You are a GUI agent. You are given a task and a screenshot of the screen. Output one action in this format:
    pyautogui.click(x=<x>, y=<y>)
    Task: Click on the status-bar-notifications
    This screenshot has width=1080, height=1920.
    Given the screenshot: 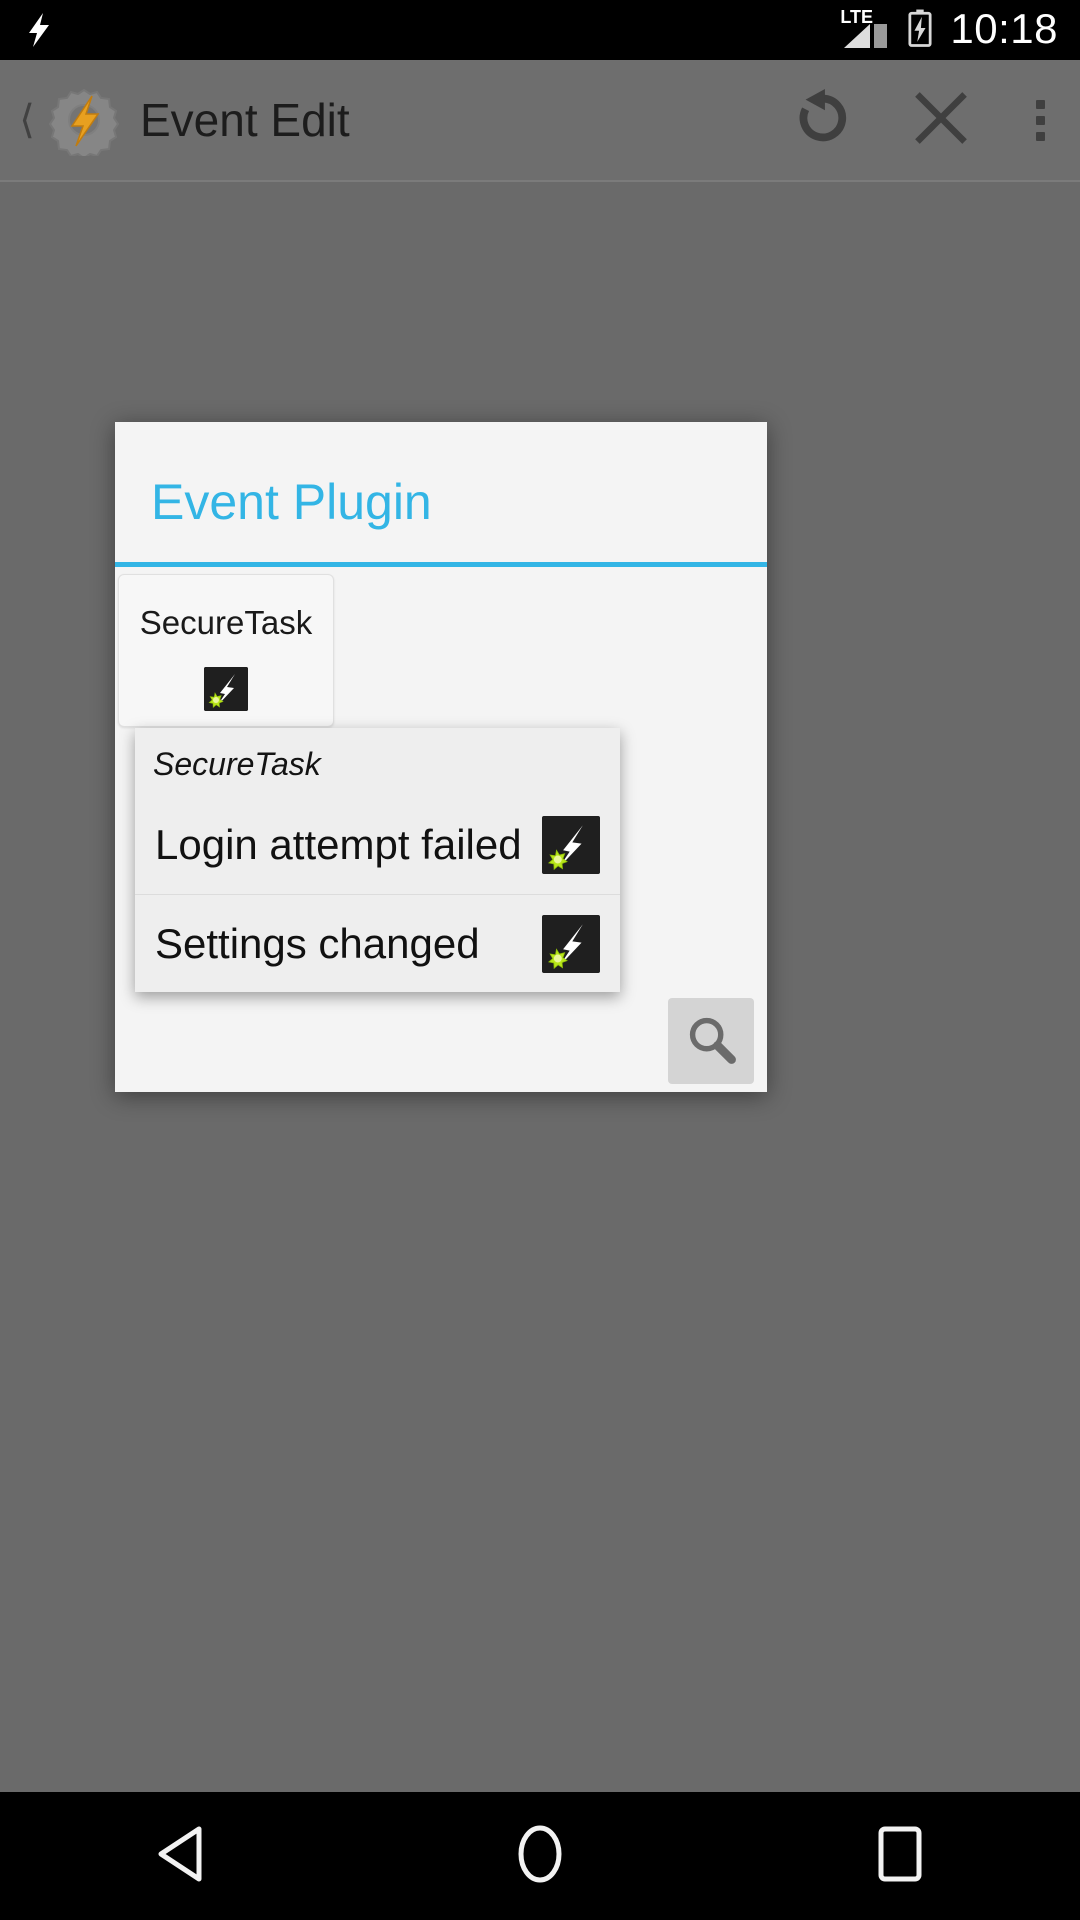 What is the action you would take?
    pyautogui.click(x=39, y=30)
    